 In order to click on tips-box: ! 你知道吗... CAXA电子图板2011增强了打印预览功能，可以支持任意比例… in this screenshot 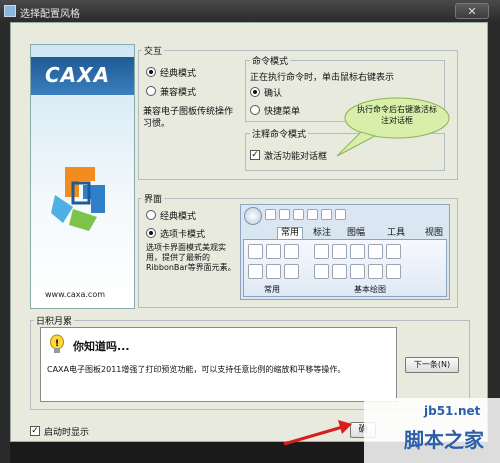, I will do `click(218, 364)`.